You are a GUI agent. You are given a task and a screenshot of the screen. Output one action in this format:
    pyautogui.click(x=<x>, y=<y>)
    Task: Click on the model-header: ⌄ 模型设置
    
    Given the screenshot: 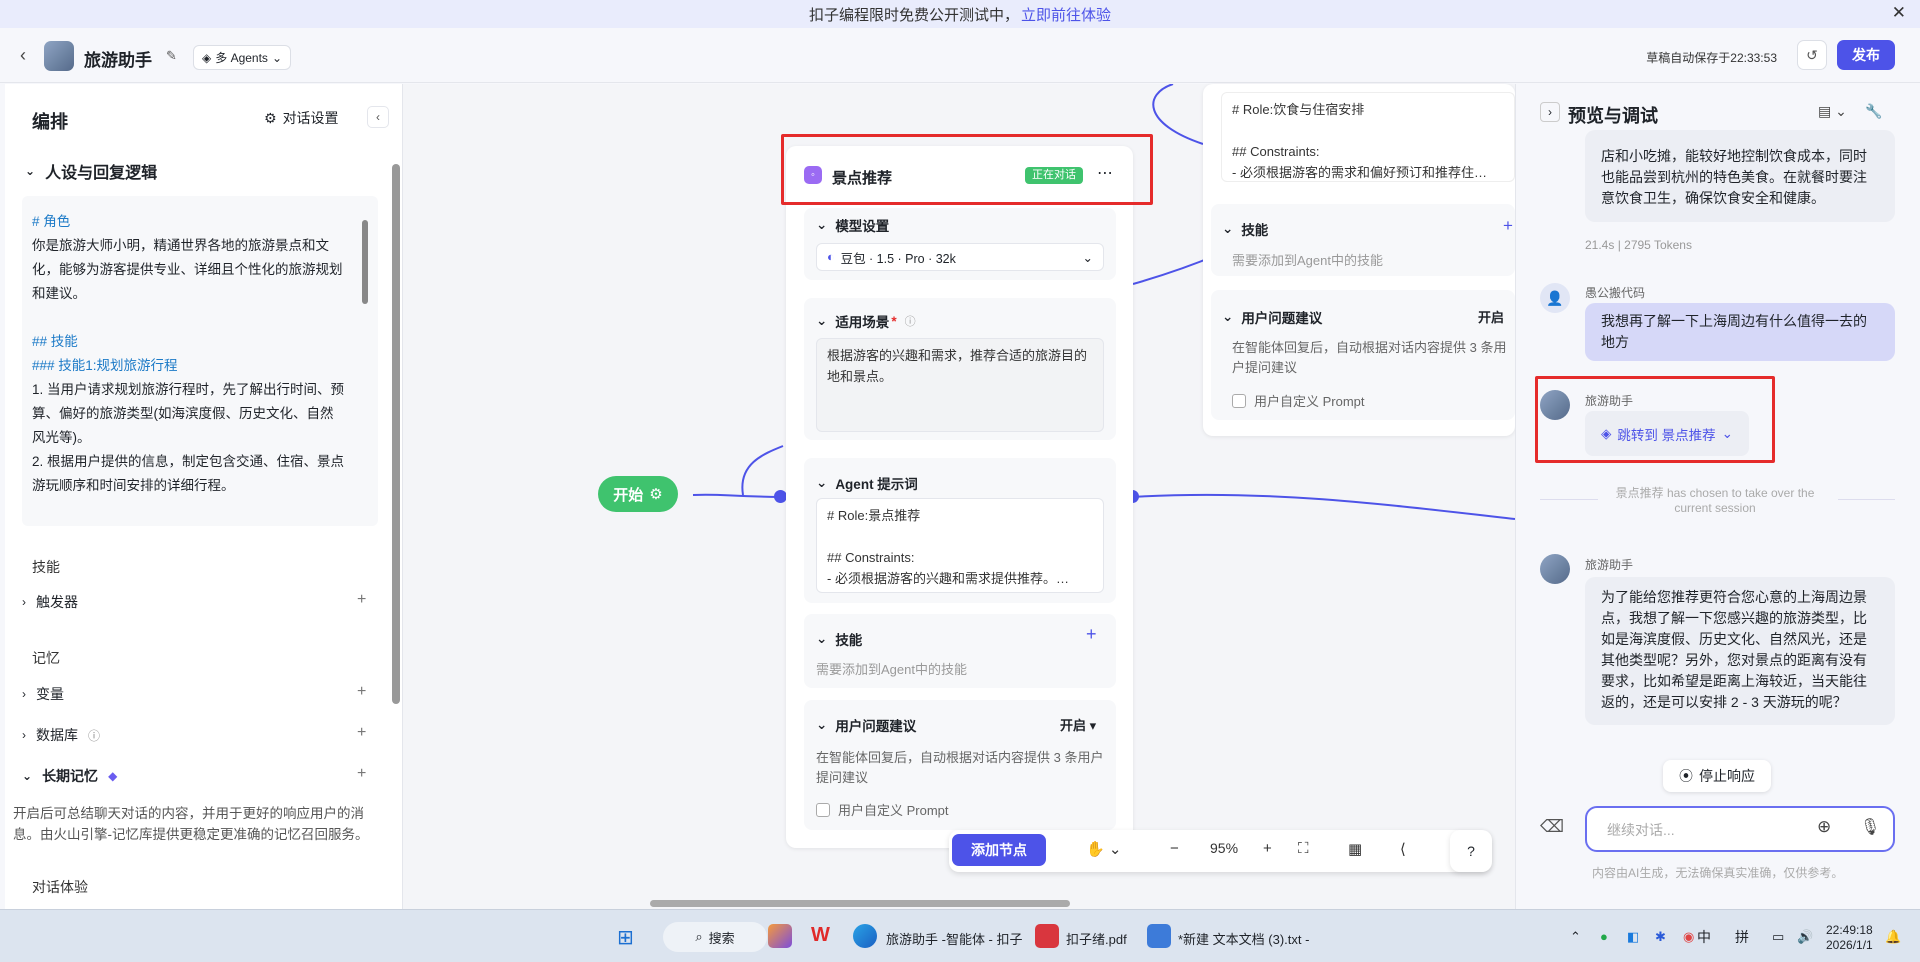 What is the action you would take?
    pyautogui.click(x=852, y=225)
    